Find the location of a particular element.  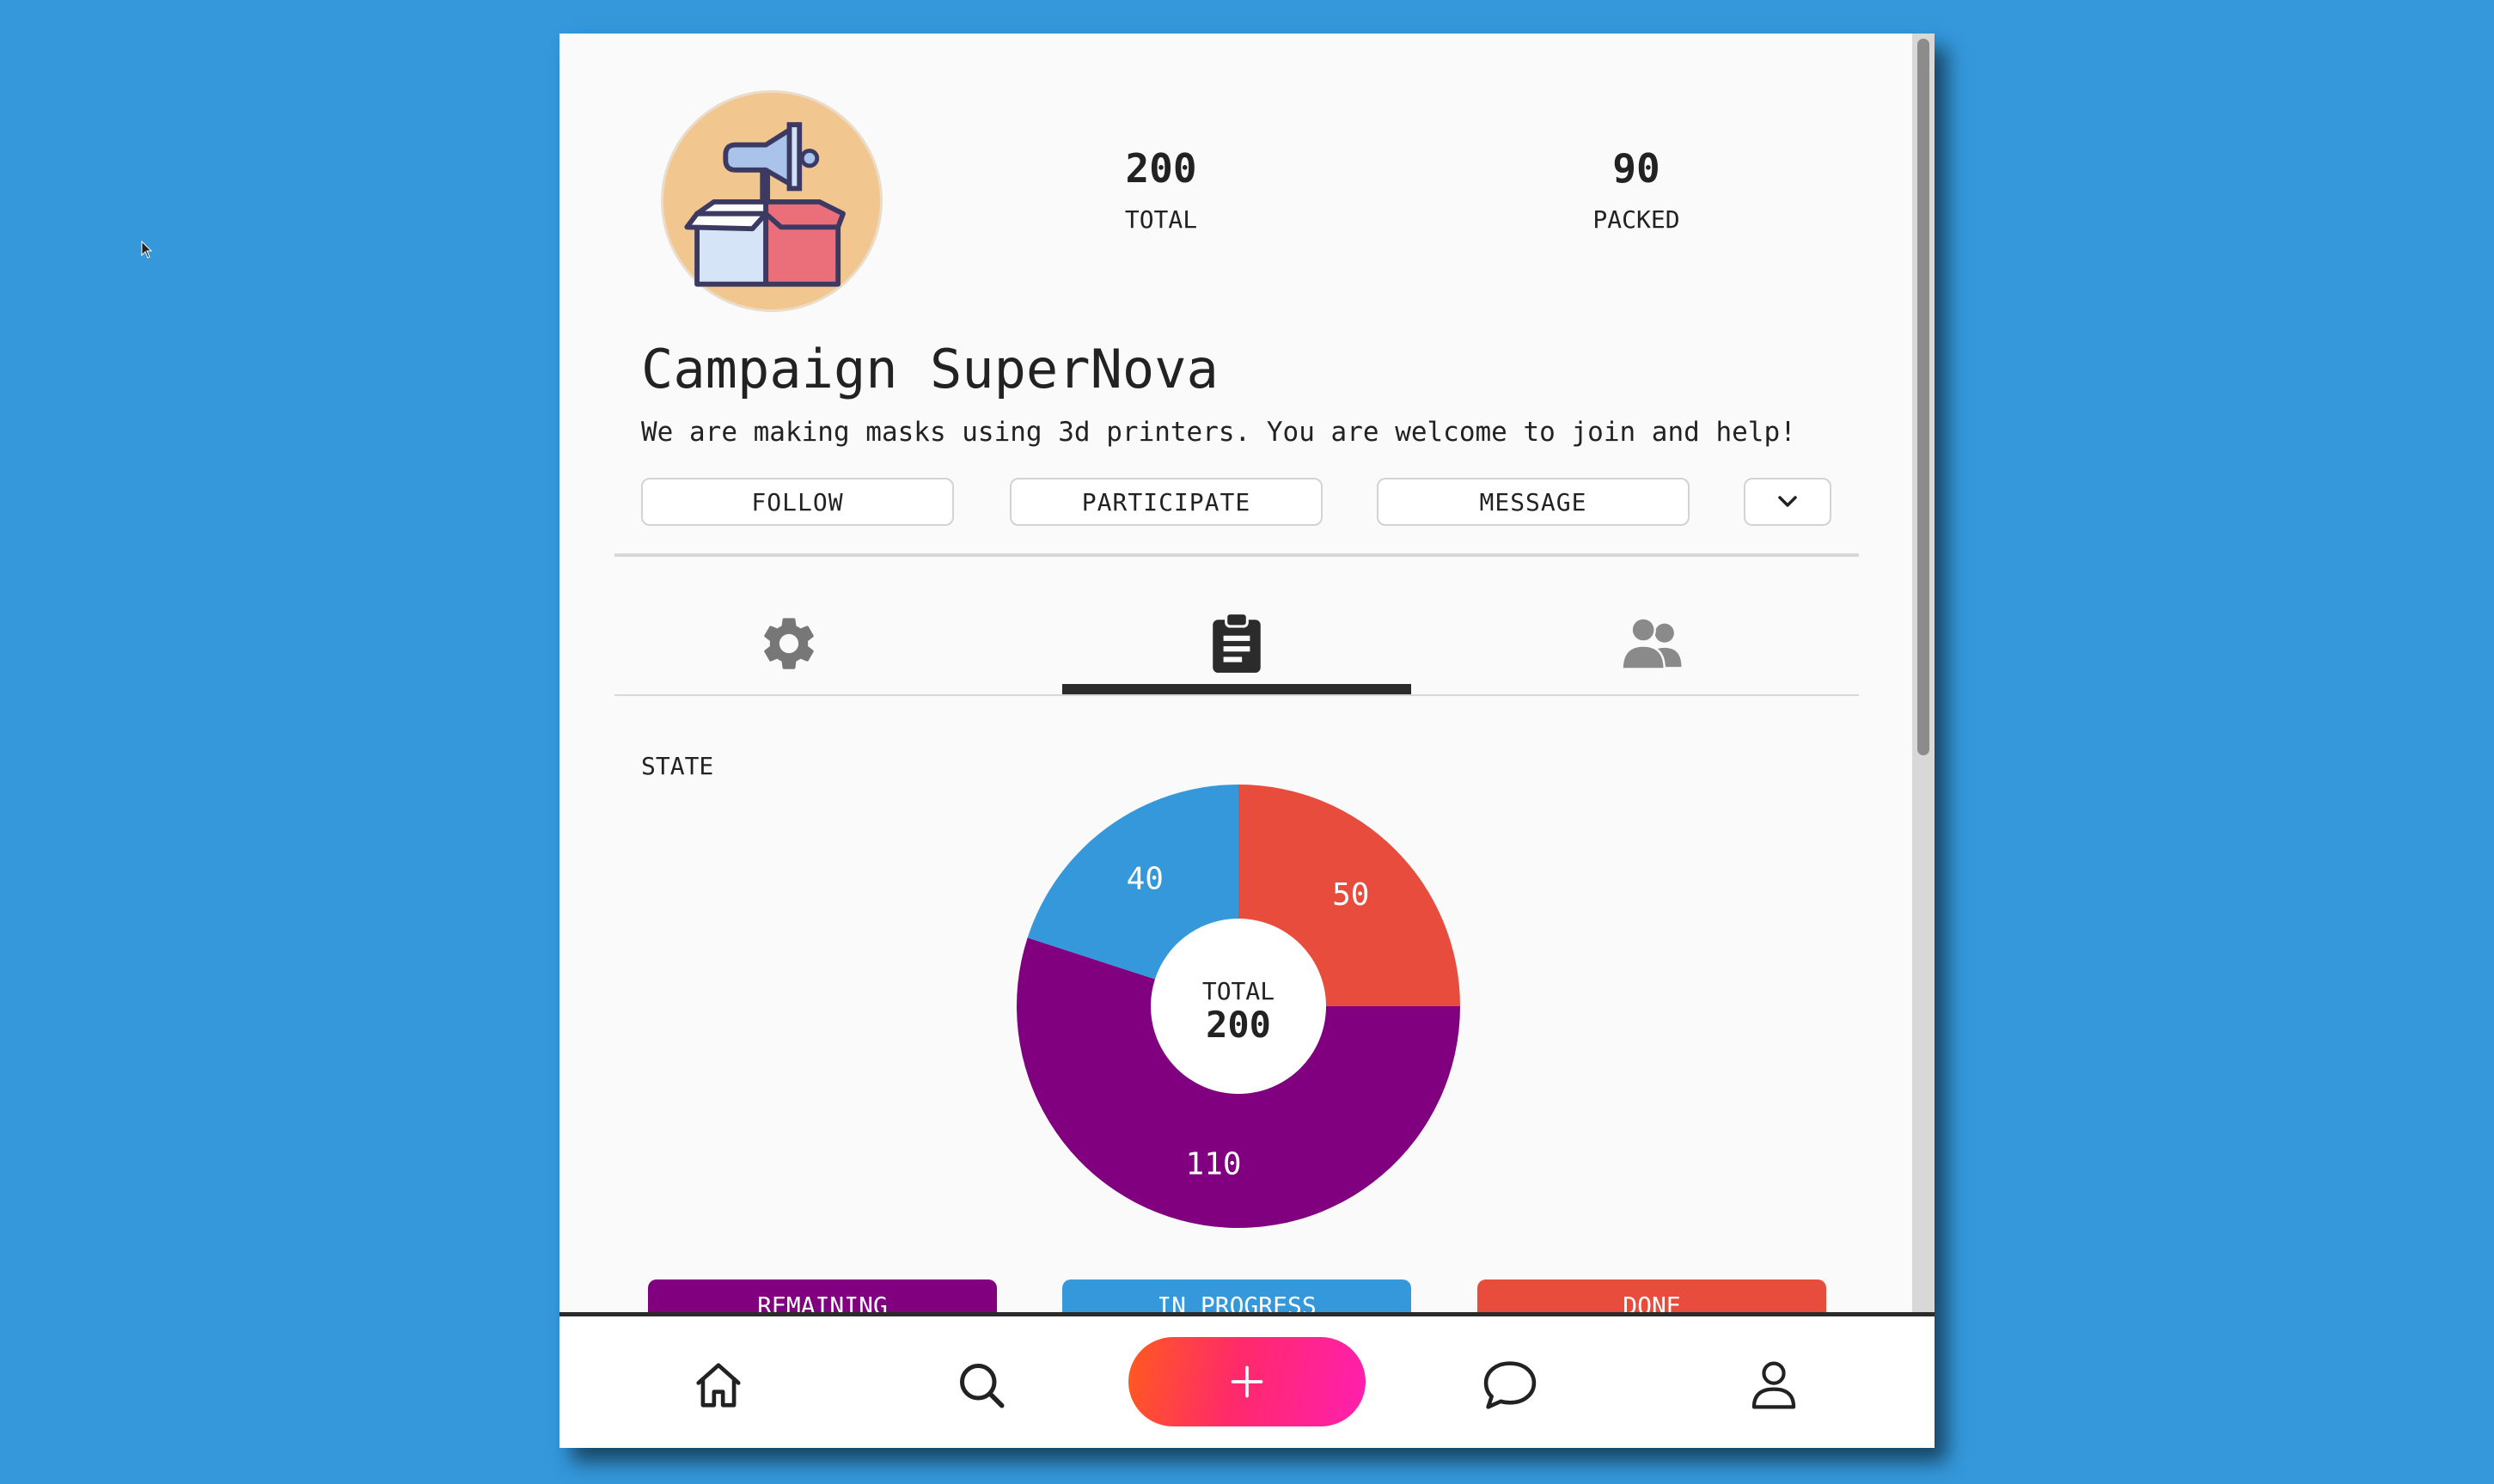

packed-label: PACKED is located at coordinates (1636, 219).